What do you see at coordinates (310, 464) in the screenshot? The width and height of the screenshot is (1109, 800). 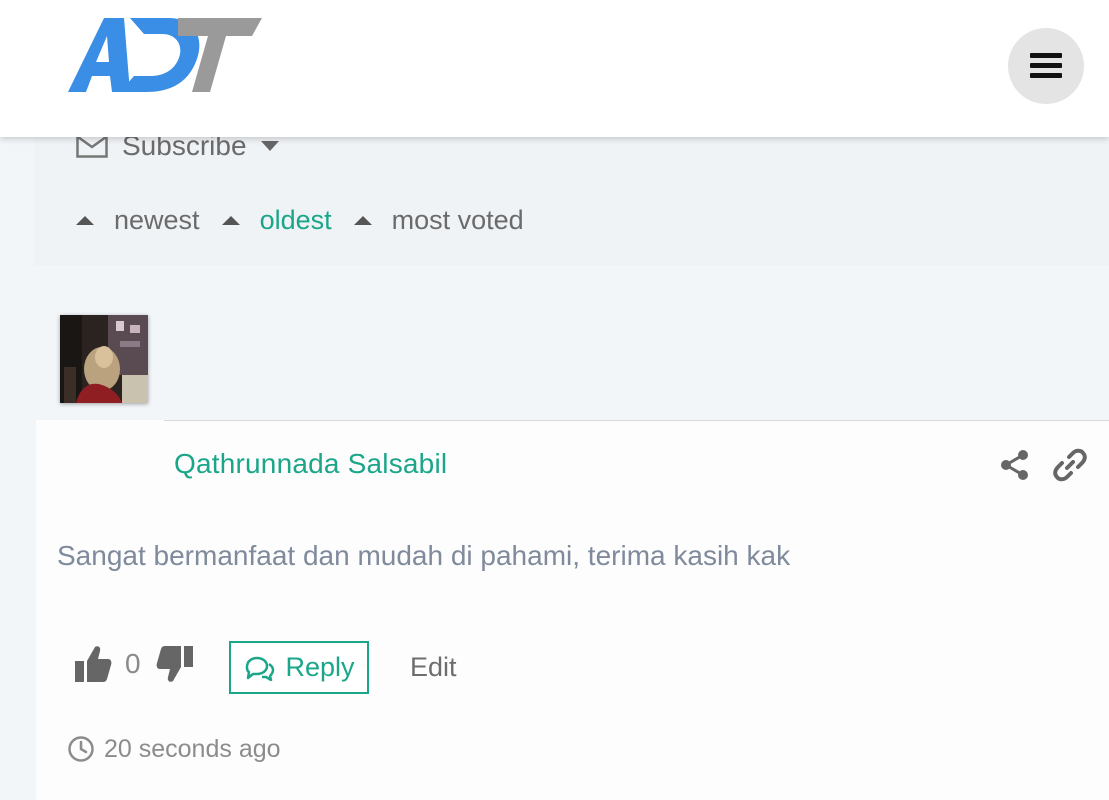 I see `comment-author: Qathrunnada Salsabil` at bounding box center [310, 464].